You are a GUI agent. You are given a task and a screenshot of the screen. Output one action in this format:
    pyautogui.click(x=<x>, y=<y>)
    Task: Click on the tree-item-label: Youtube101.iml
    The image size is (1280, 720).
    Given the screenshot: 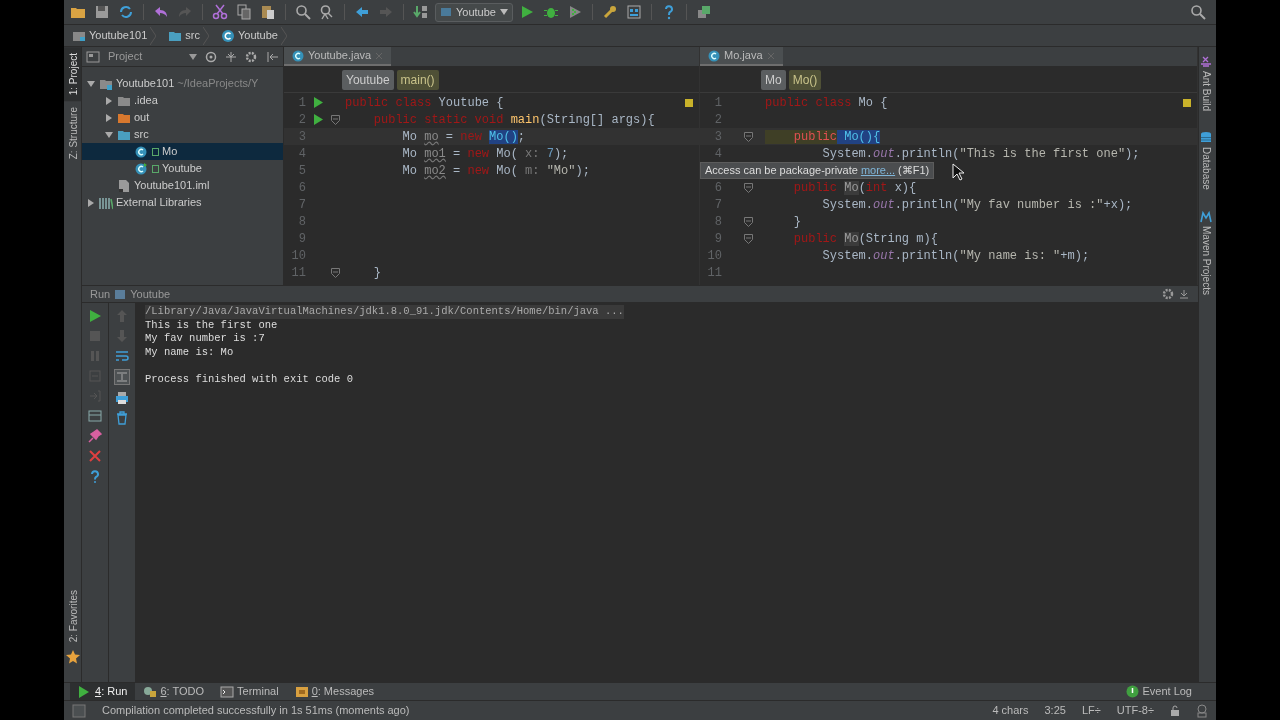 What is the action you would take?
    pyautogui.click(x=172, y=186)
    